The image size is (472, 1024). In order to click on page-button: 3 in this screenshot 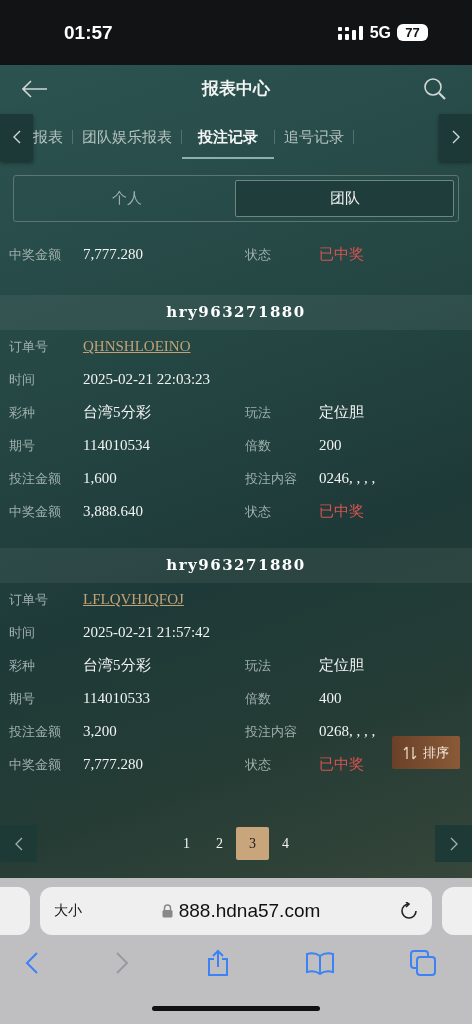, I will do `click(252, 843)`.